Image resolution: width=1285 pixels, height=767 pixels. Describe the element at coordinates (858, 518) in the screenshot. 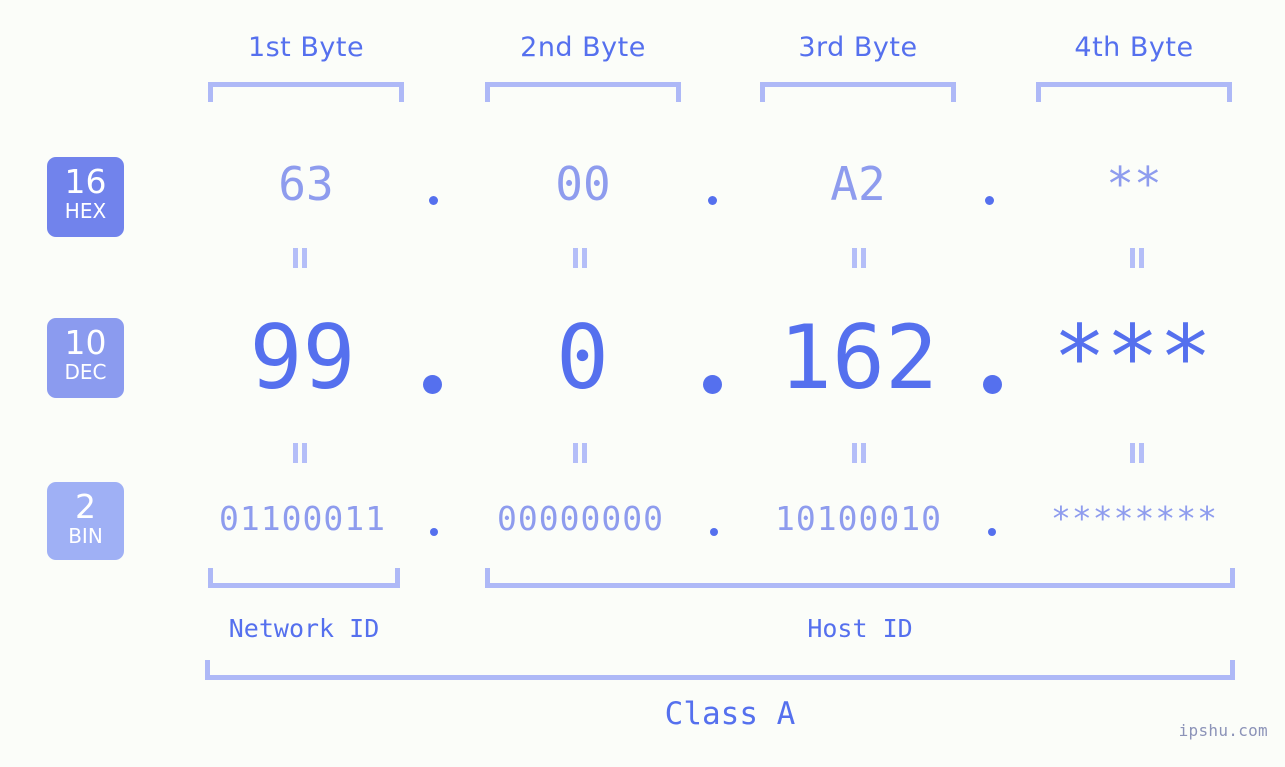

I see `bin-byte-3: 10100010` at that location.